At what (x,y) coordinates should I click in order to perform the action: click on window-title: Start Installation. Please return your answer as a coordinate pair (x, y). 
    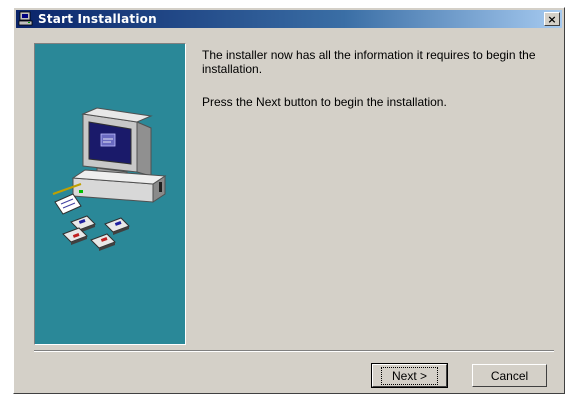
    Looking at the image, I should click on (97, 19).